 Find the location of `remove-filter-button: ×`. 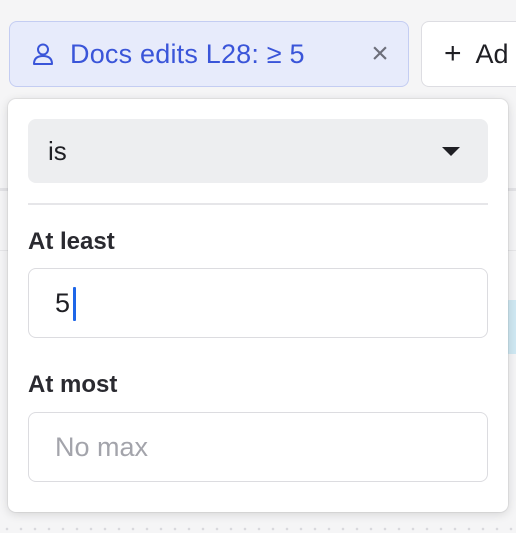

remove-filter-button: × is located at coordinates (380, 53).